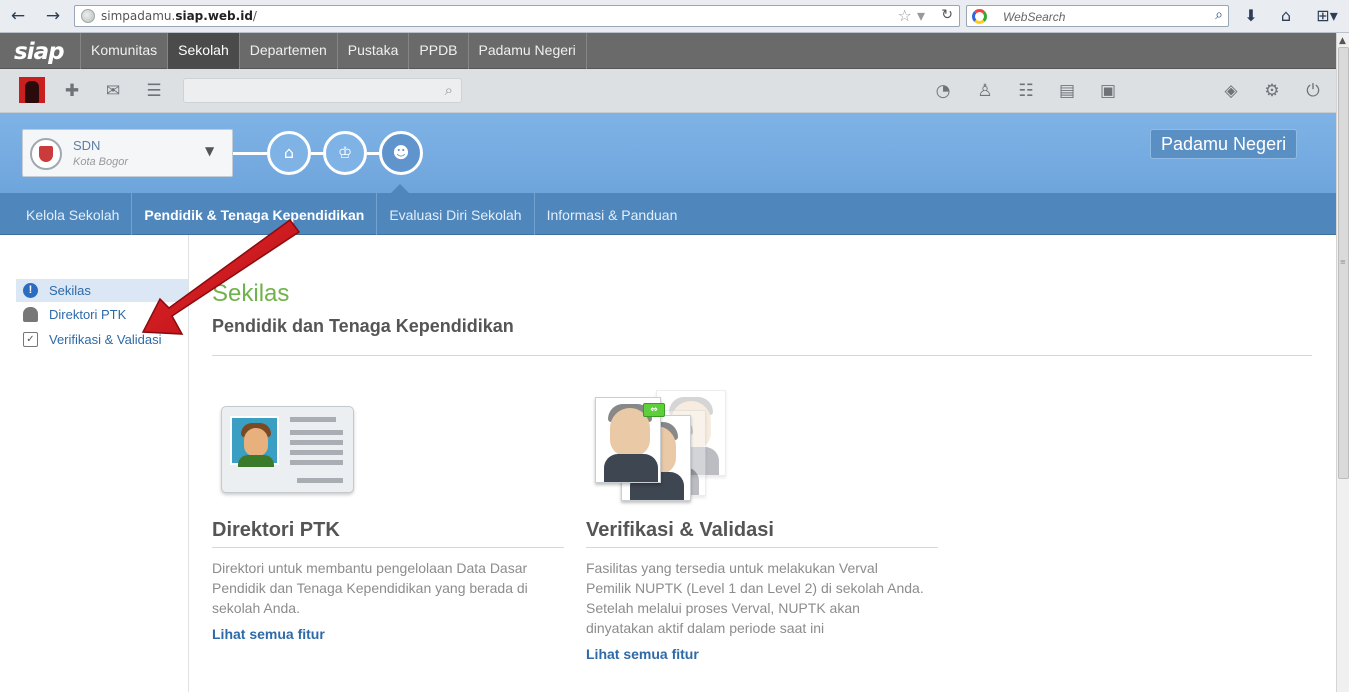  I want to click on card-title: Direktori PTK, so click(388, 533).